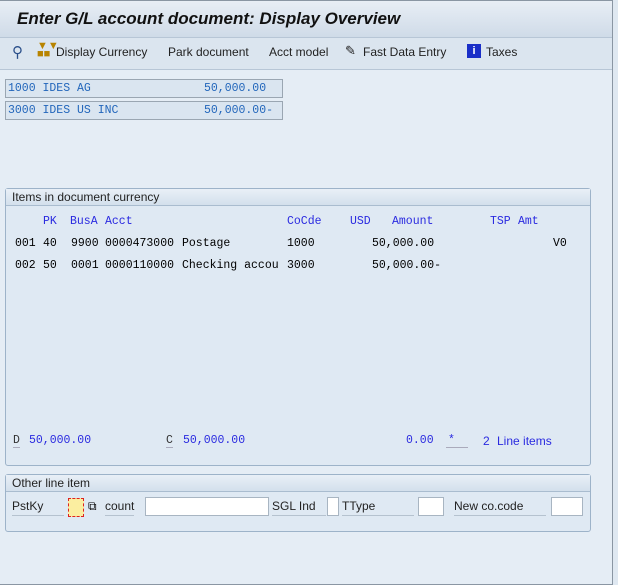  What do you see at coordinates (84, 221) in the screenshot?
I see `col-busa: BusA` at bounding box center [84, 221].